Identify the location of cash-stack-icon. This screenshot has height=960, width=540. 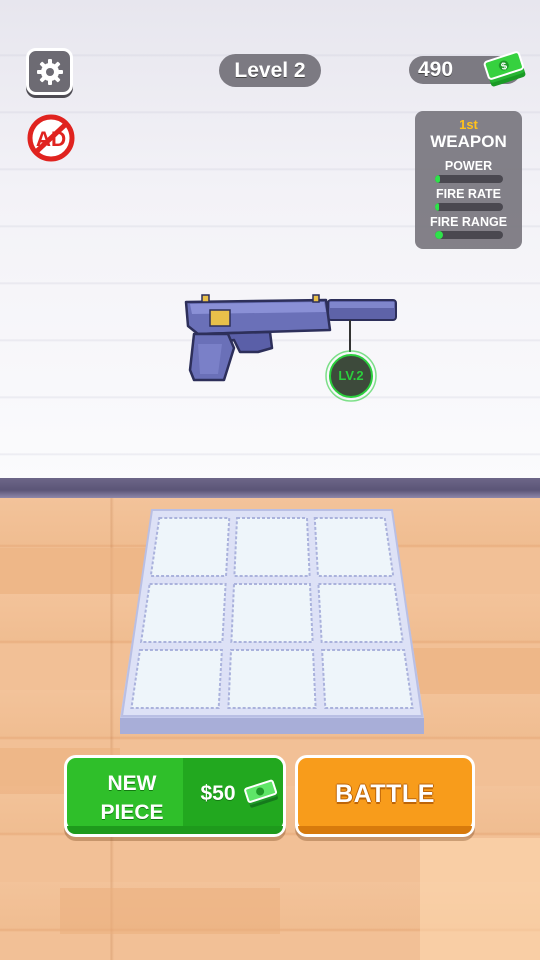
(261, 793).